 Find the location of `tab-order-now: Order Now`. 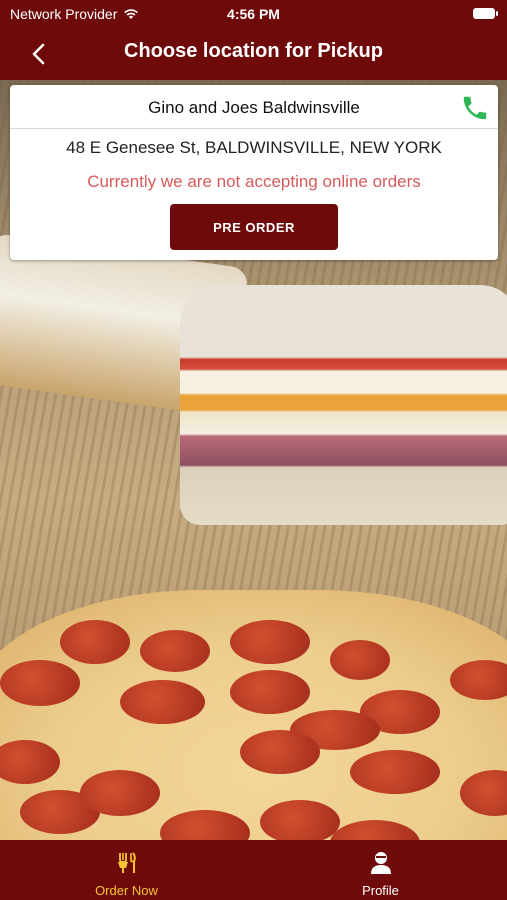

tab-order-now: Order Now is located at coordinates (126, 870).